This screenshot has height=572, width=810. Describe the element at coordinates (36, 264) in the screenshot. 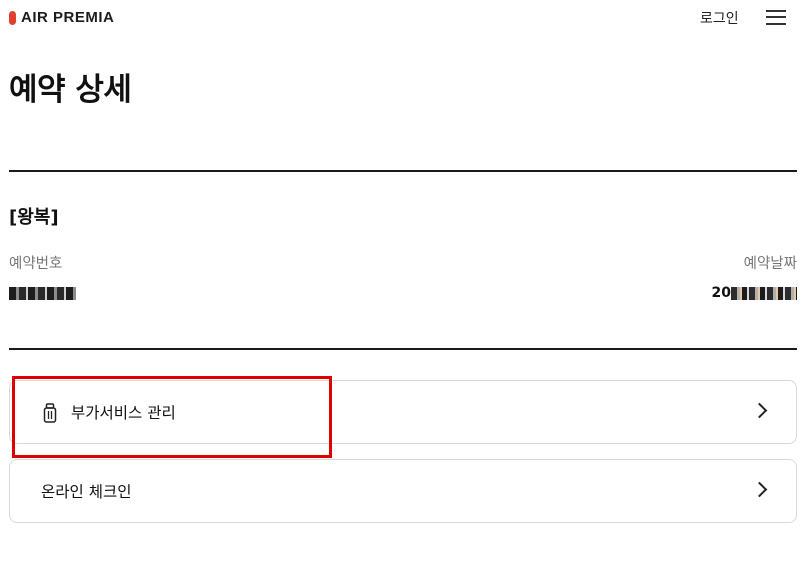

I see `reservation-number-label: 예약번호` at that location.